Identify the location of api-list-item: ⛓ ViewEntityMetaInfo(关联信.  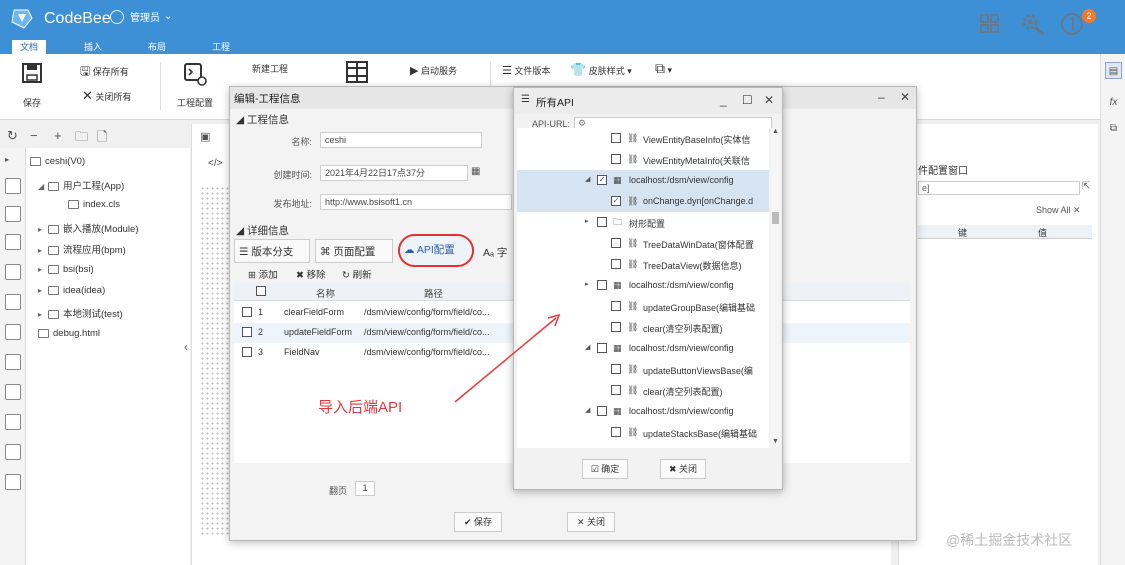
(643, 159).